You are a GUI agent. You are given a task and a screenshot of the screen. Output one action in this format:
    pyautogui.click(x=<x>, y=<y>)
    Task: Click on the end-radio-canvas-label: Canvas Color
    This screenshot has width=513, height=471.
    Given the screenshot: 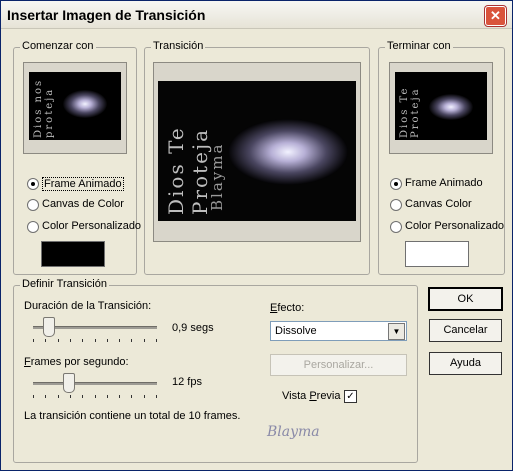 What is the action you would take?
    pyautogui.click(x=438, y=204)
    